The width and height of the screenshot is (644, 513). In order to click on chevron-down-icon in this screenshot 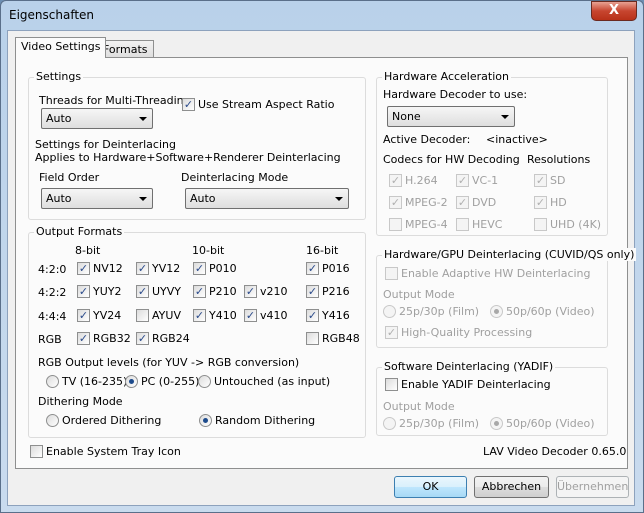, I will do `click(143, 199)`.